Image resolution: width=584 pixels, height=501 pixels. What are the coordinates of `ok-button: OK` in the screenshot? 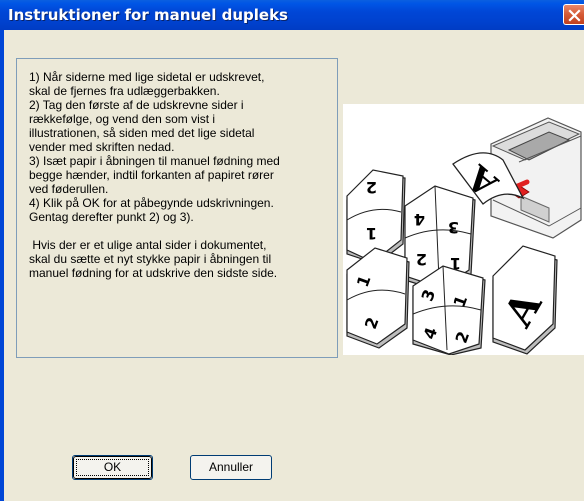 It's located at (112, 467).